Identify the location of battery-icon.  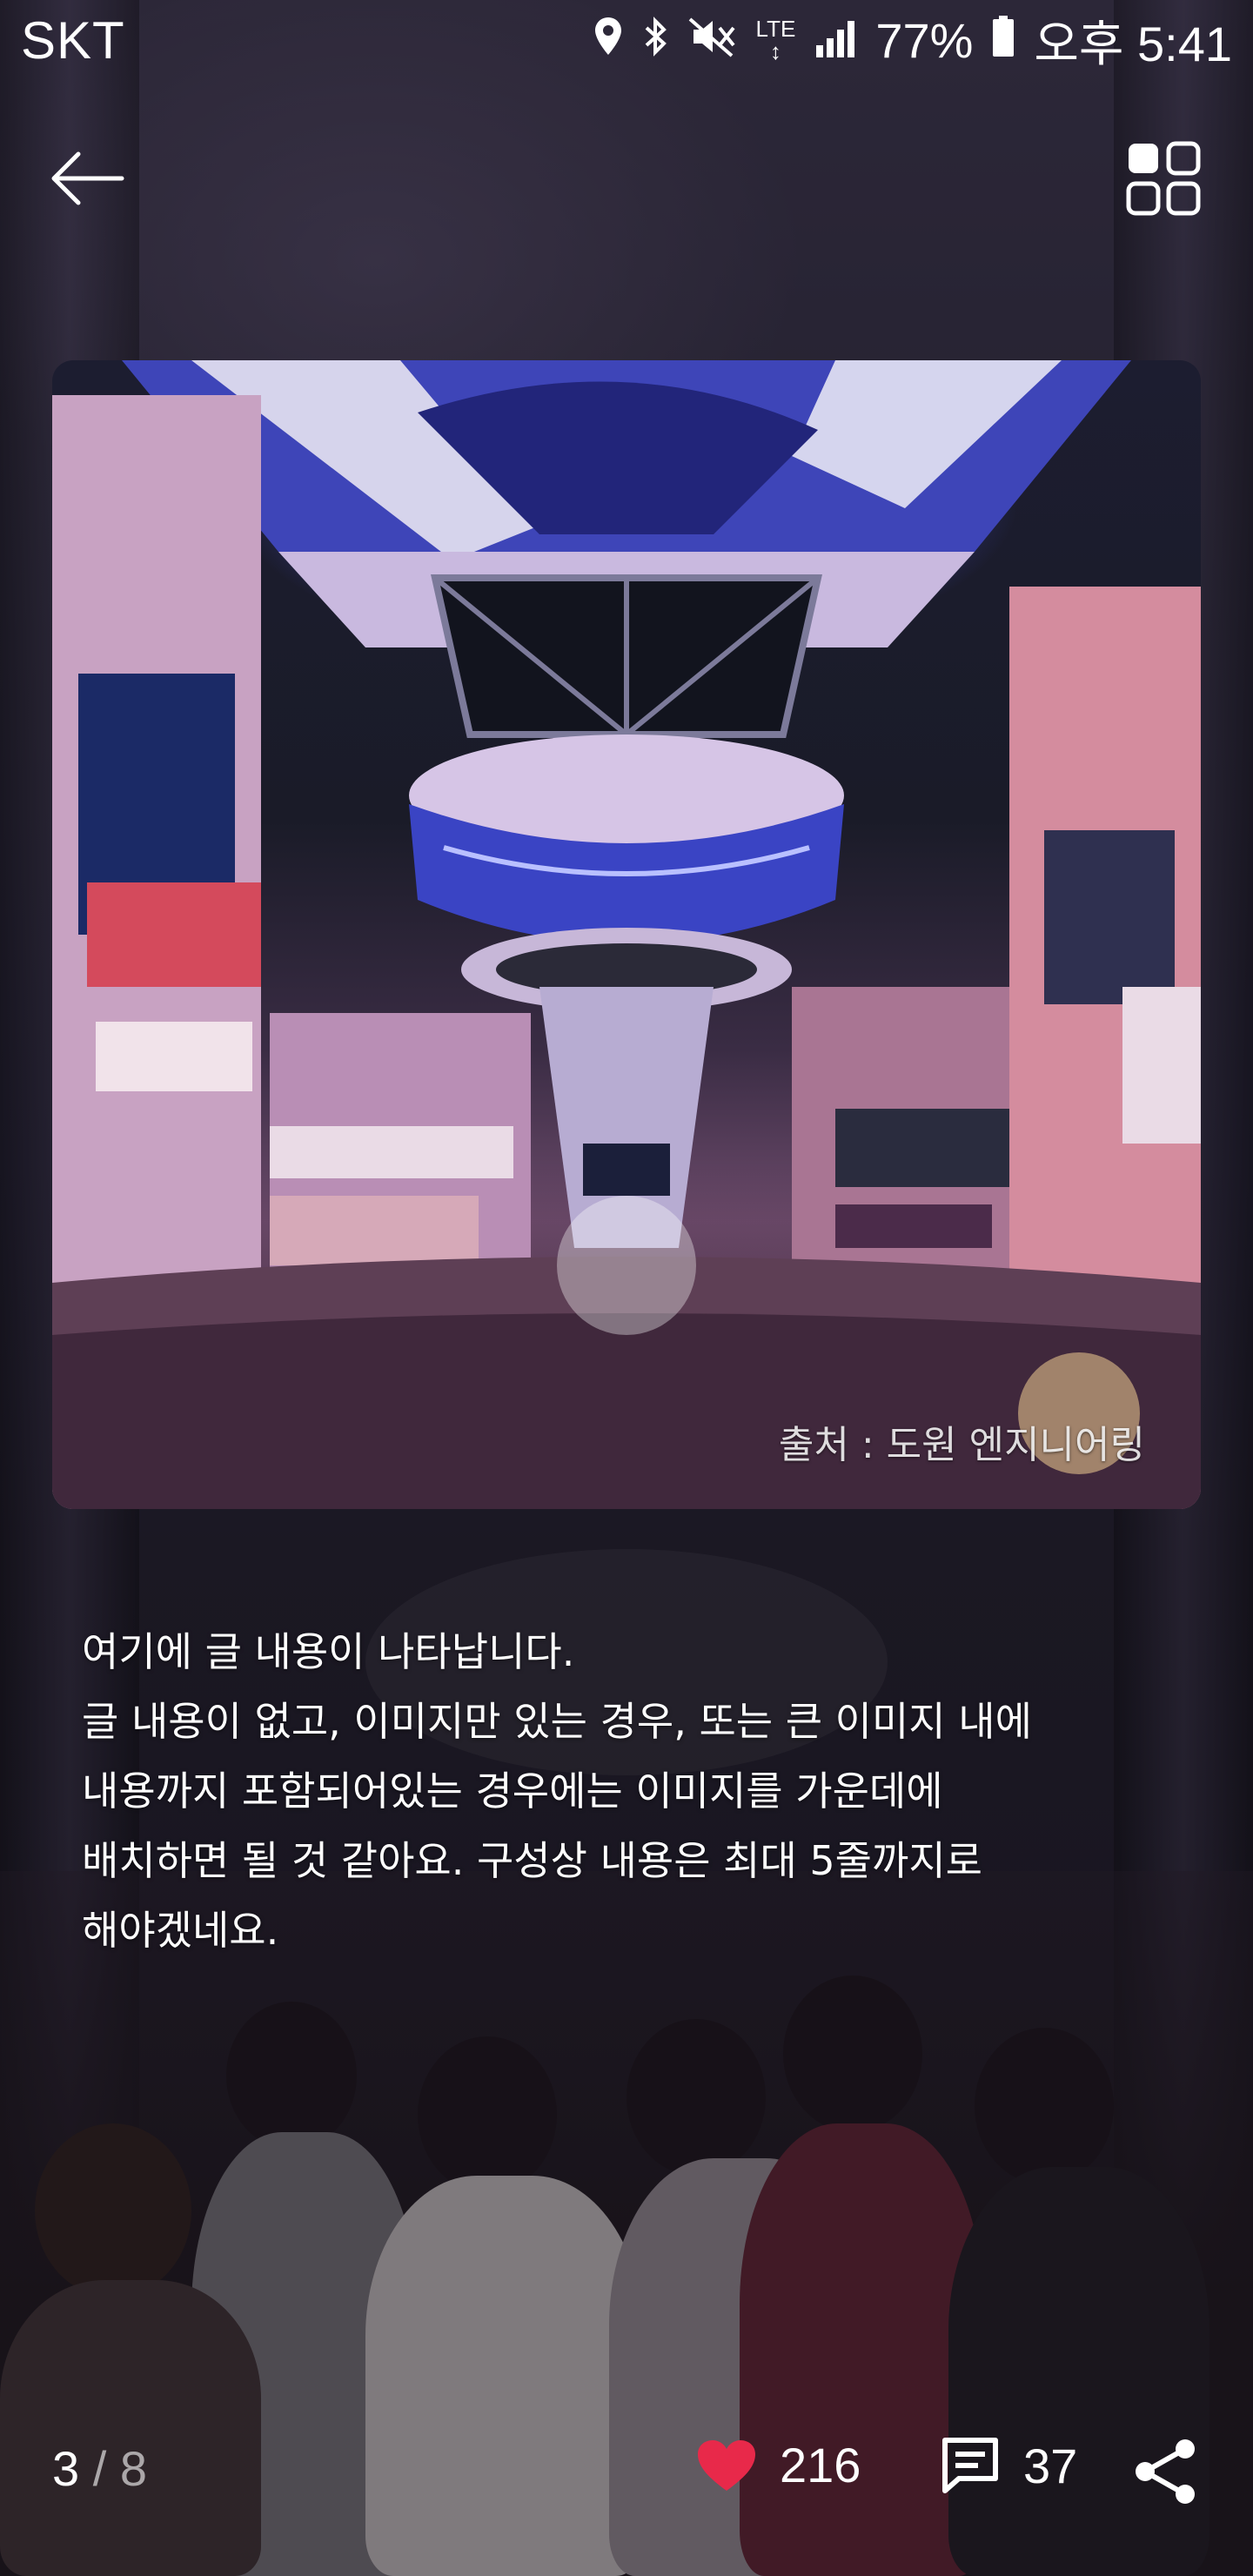
(1003, 40).